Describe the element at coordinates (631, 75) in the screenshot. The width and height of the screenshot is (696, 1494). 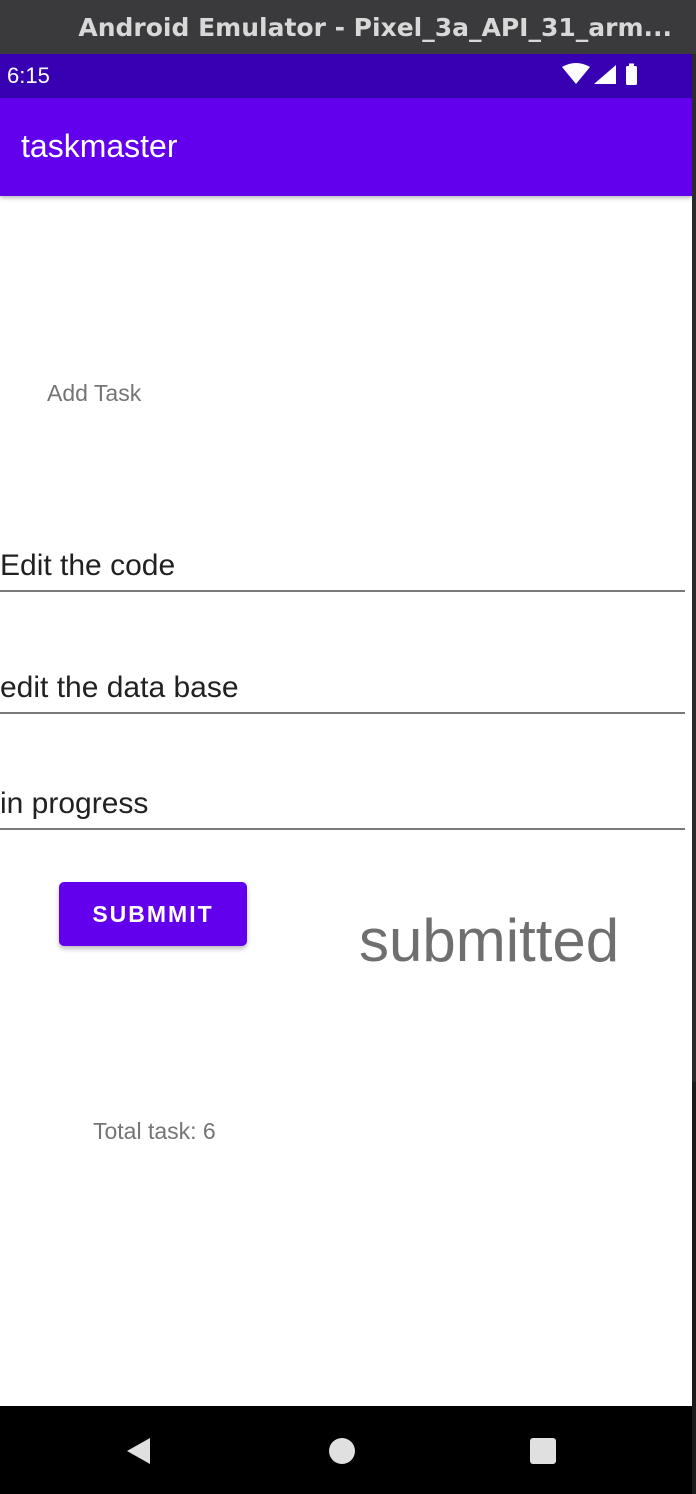
I see `battery-icon` at that location.